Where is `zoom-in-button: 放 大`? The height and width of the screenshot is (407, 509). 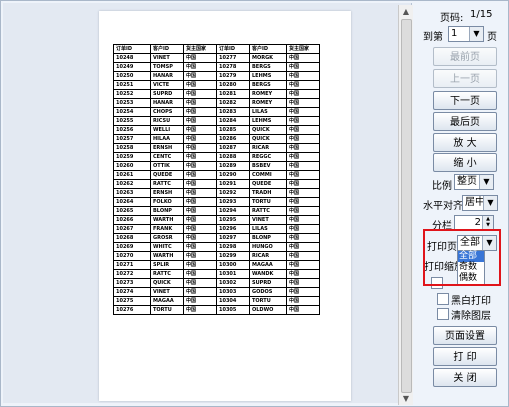
zoom-in-button: 放 大 is located at coordinates (465, 142).